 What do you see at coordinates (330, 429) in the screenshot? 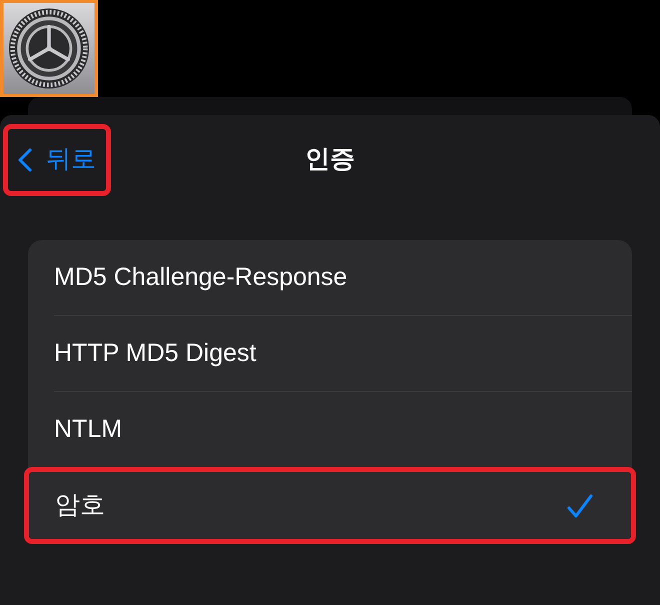
I see `option-row: NTLM` at bounding box center [330, 429].